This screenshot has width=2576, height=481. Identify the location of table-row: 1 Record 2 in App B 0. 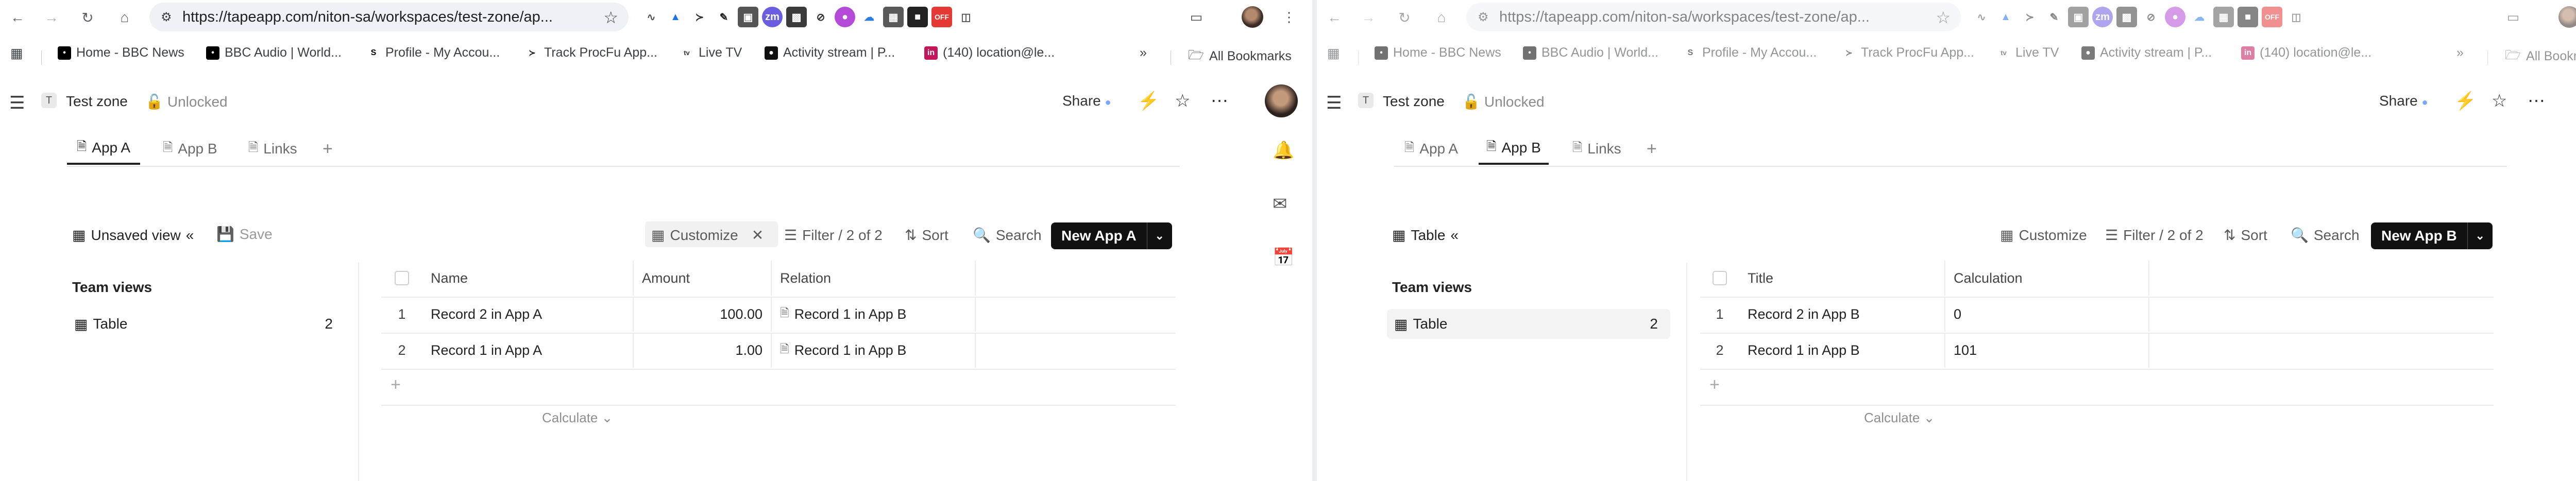
(2097, 315).